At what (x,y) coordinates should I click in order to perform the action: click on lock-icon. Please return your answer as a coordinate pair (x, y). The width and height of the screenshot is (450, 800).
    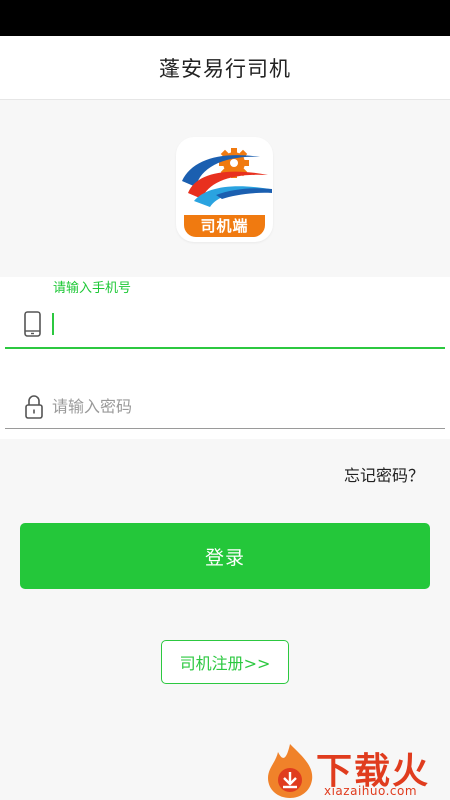
    Looking at the image, I should click on (34, 409).